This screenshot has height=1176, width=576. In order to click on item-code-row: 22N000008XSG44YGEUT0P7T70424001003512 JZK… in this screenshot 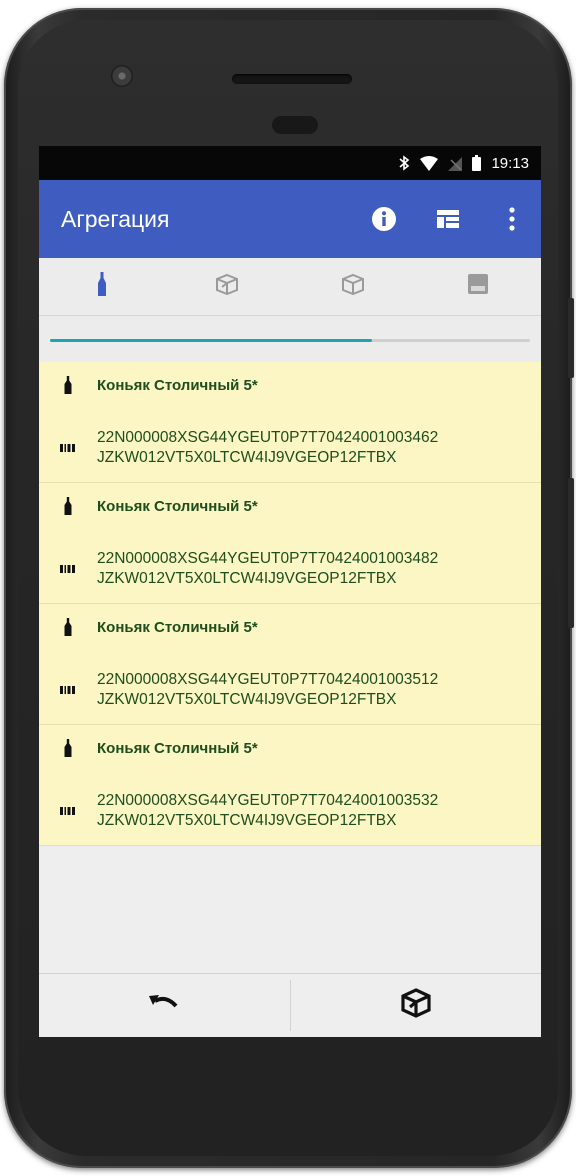, I will do `click(238, 690)`.